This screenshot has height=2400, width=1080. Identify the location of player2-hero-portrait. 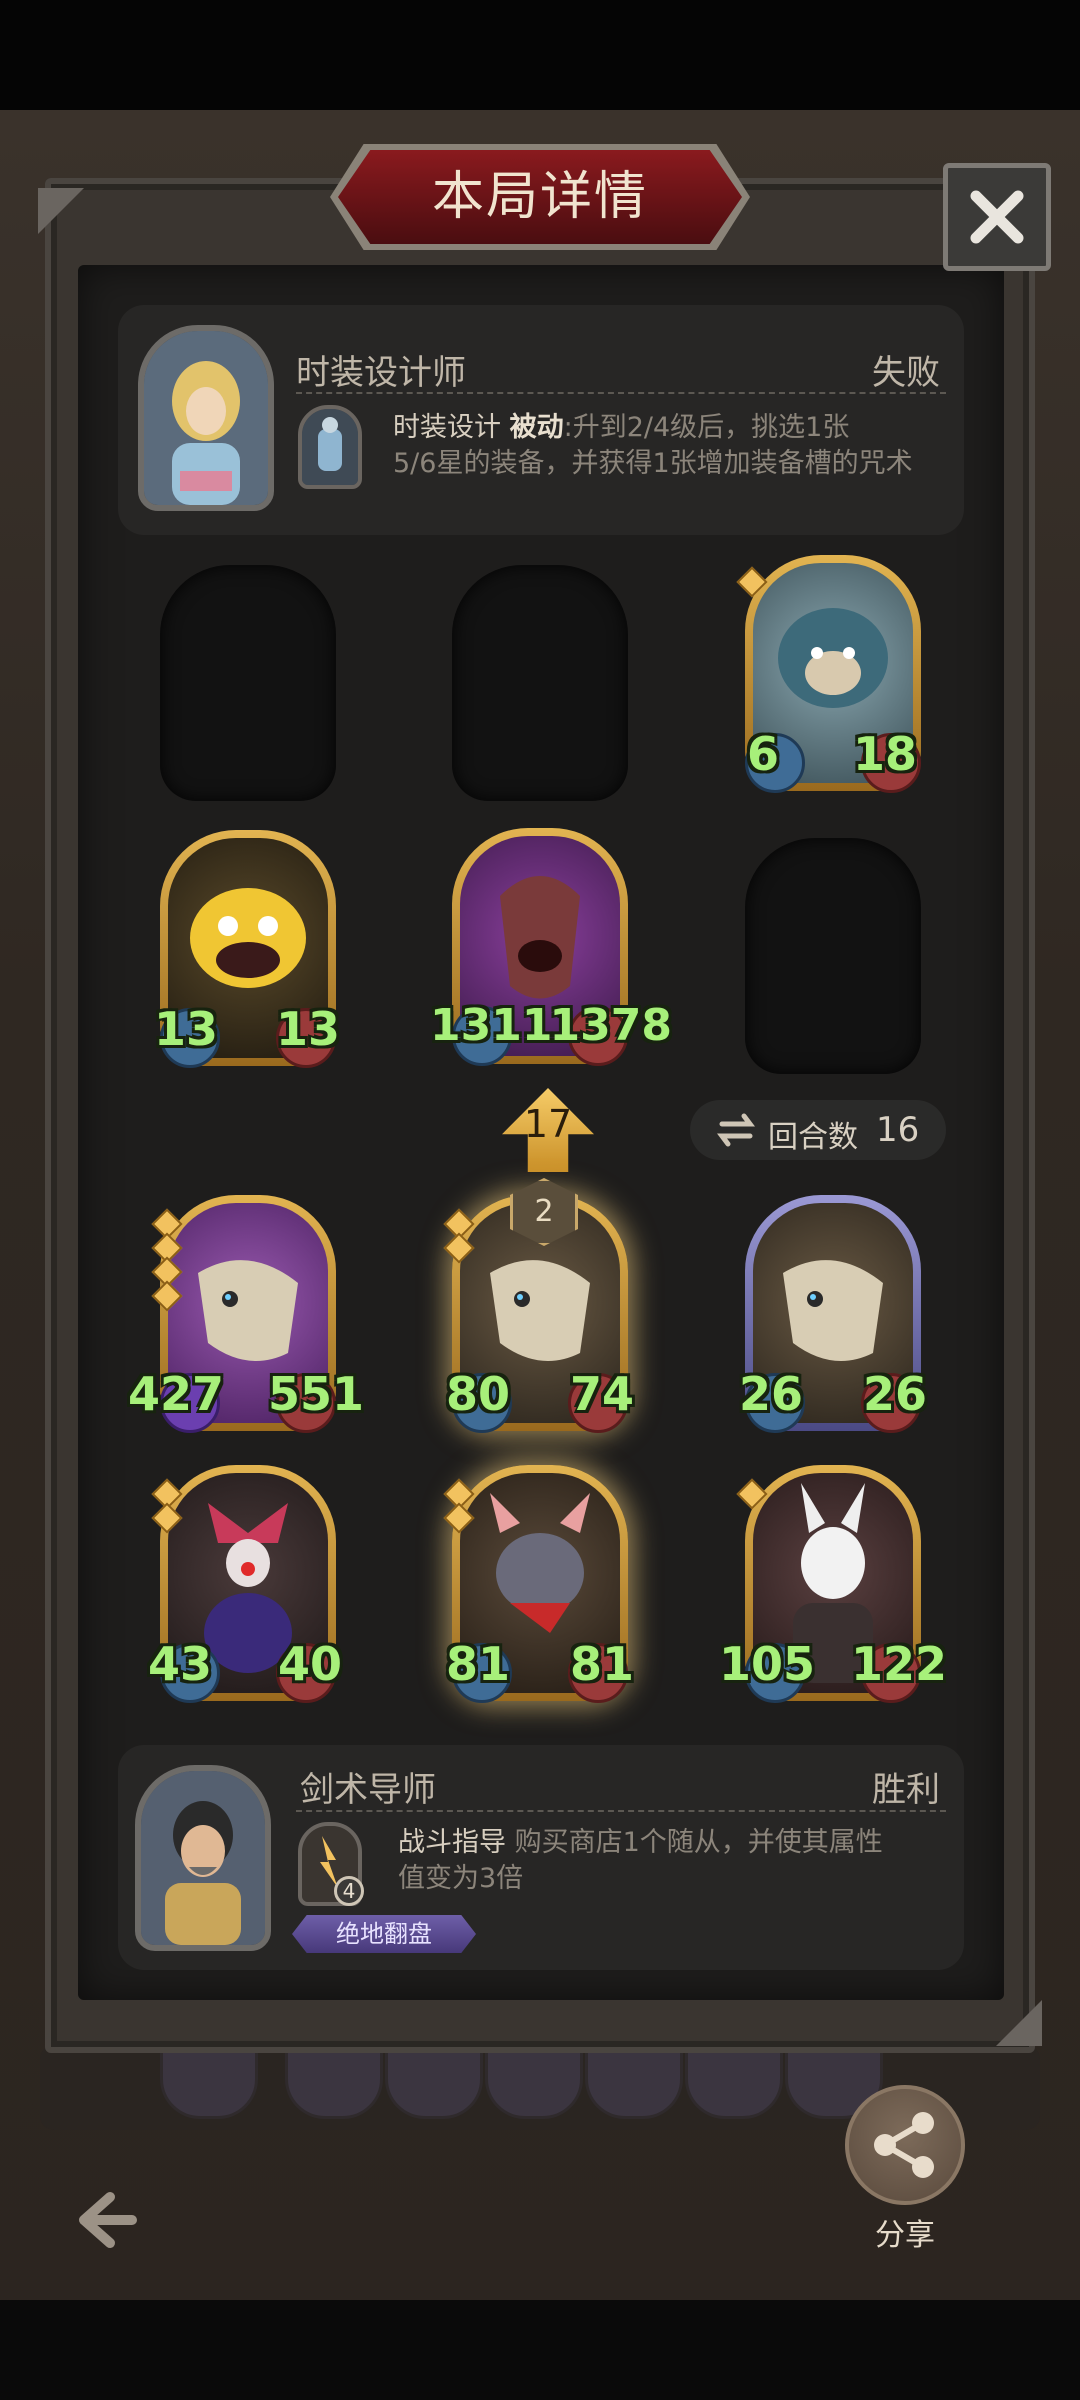
(203, 1858).